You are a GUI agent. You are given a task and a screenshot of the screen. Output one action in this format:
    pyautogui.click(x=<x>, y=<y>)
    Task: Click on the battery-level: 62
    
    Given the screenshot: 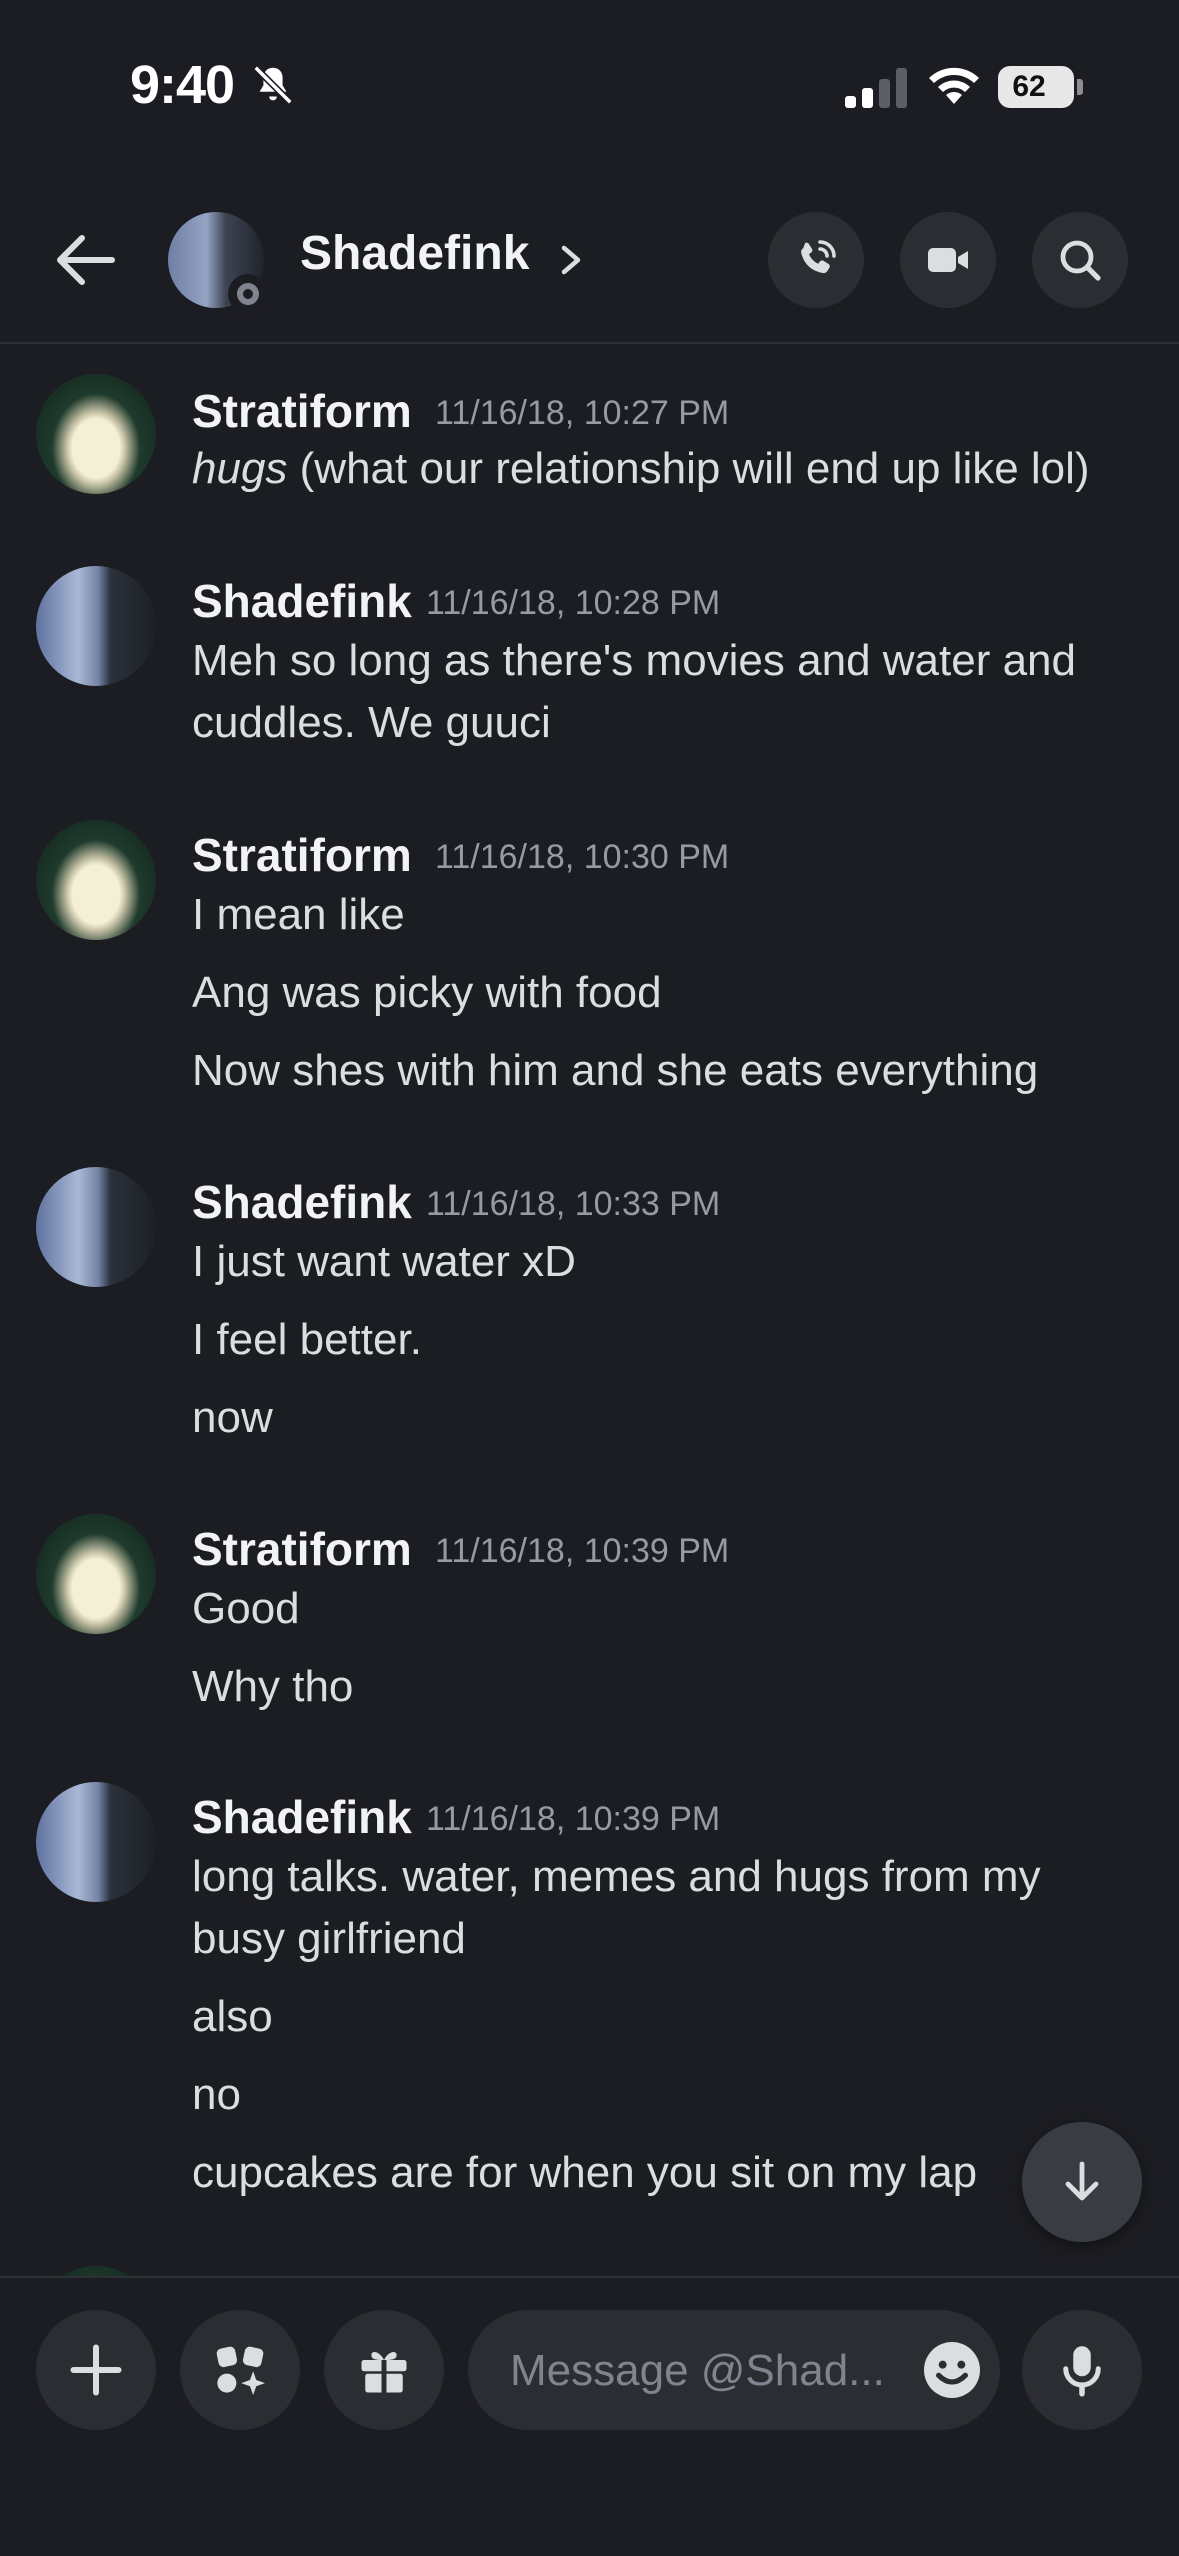 What is the action you would take?
    pyautogui.click(x=1029, y=86)
    